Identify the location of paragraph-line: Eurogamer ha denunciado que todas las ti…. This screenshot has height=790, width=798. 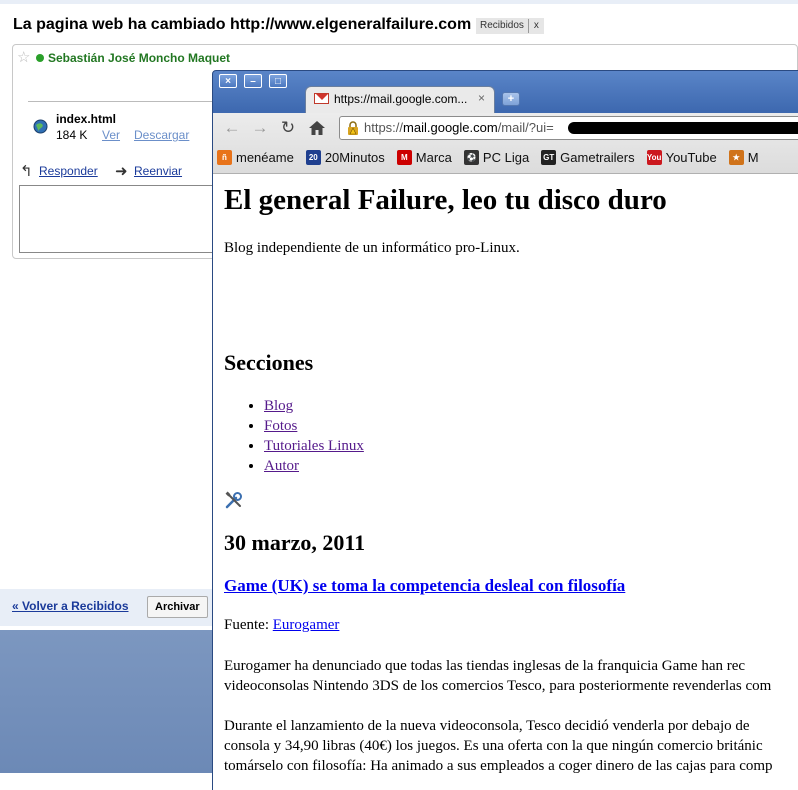
(485, 666).